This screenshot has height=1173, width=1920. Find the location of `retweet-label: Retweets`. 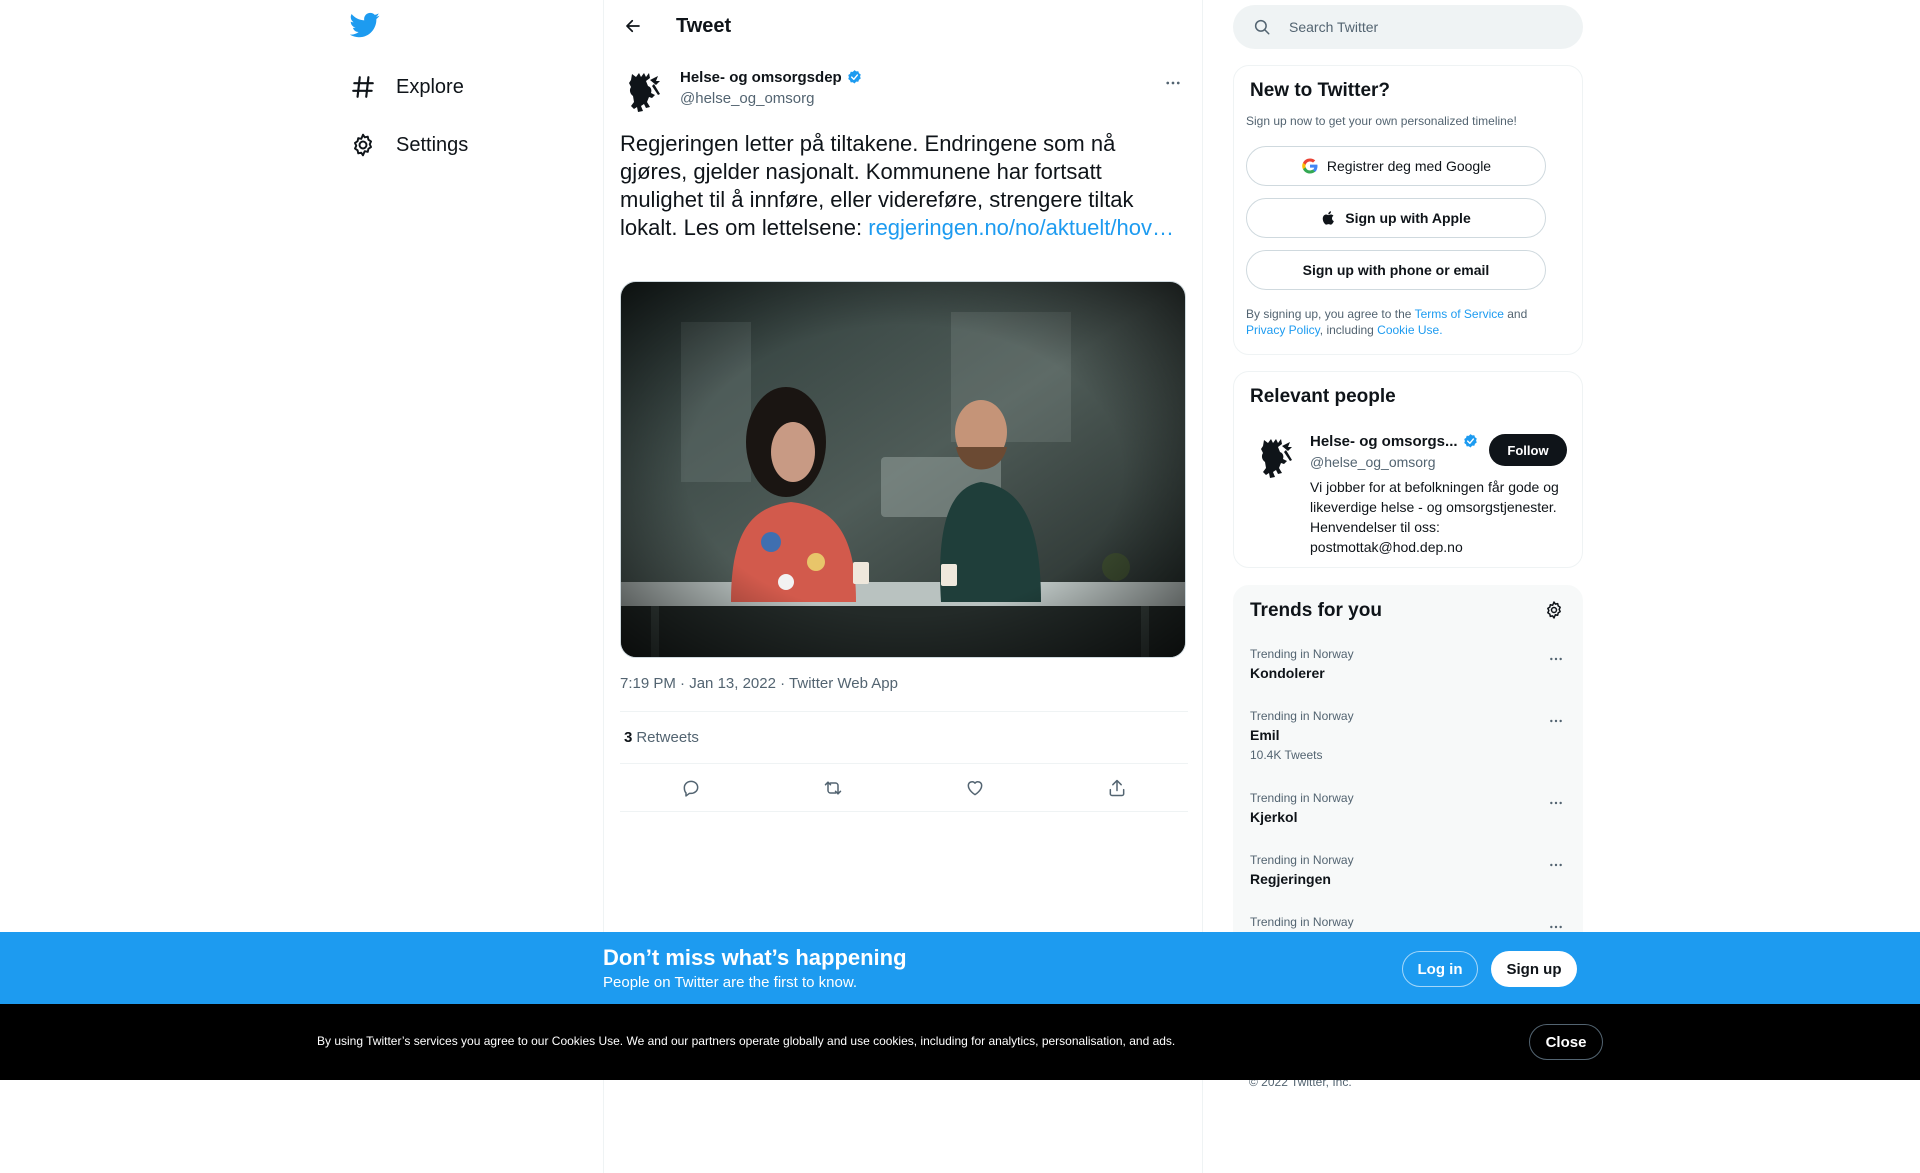

retweet-label: Retweets is located at coordinates (667, 737).